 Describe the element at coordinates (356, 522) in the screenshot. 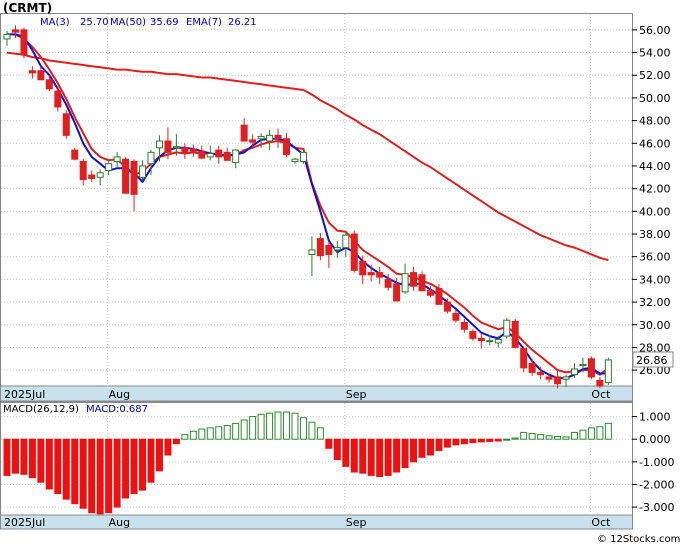

I see `macd-month-label: Sep` at that location.